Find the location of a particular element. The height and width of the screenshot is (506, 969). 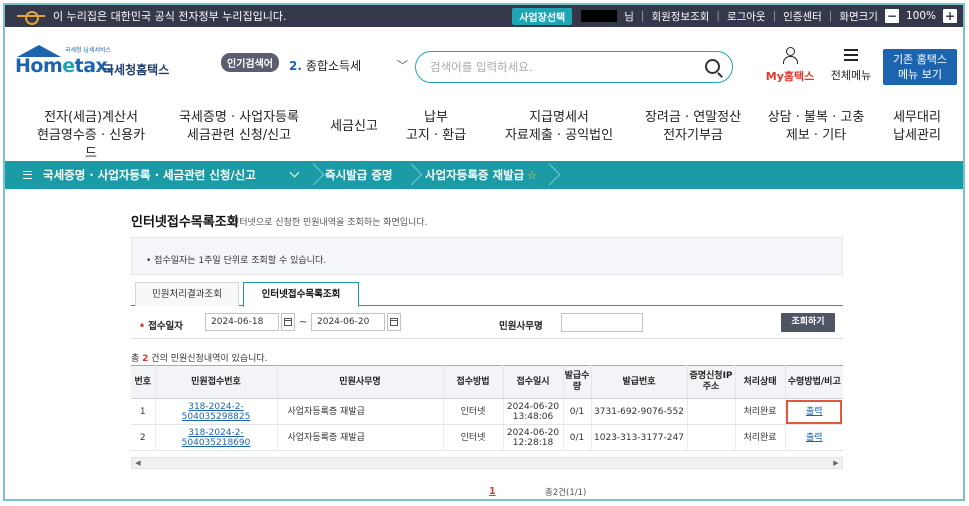

legacy-menu-button: 기존 홈택스 메뉴 보기 is located at coordinates (920, 67).